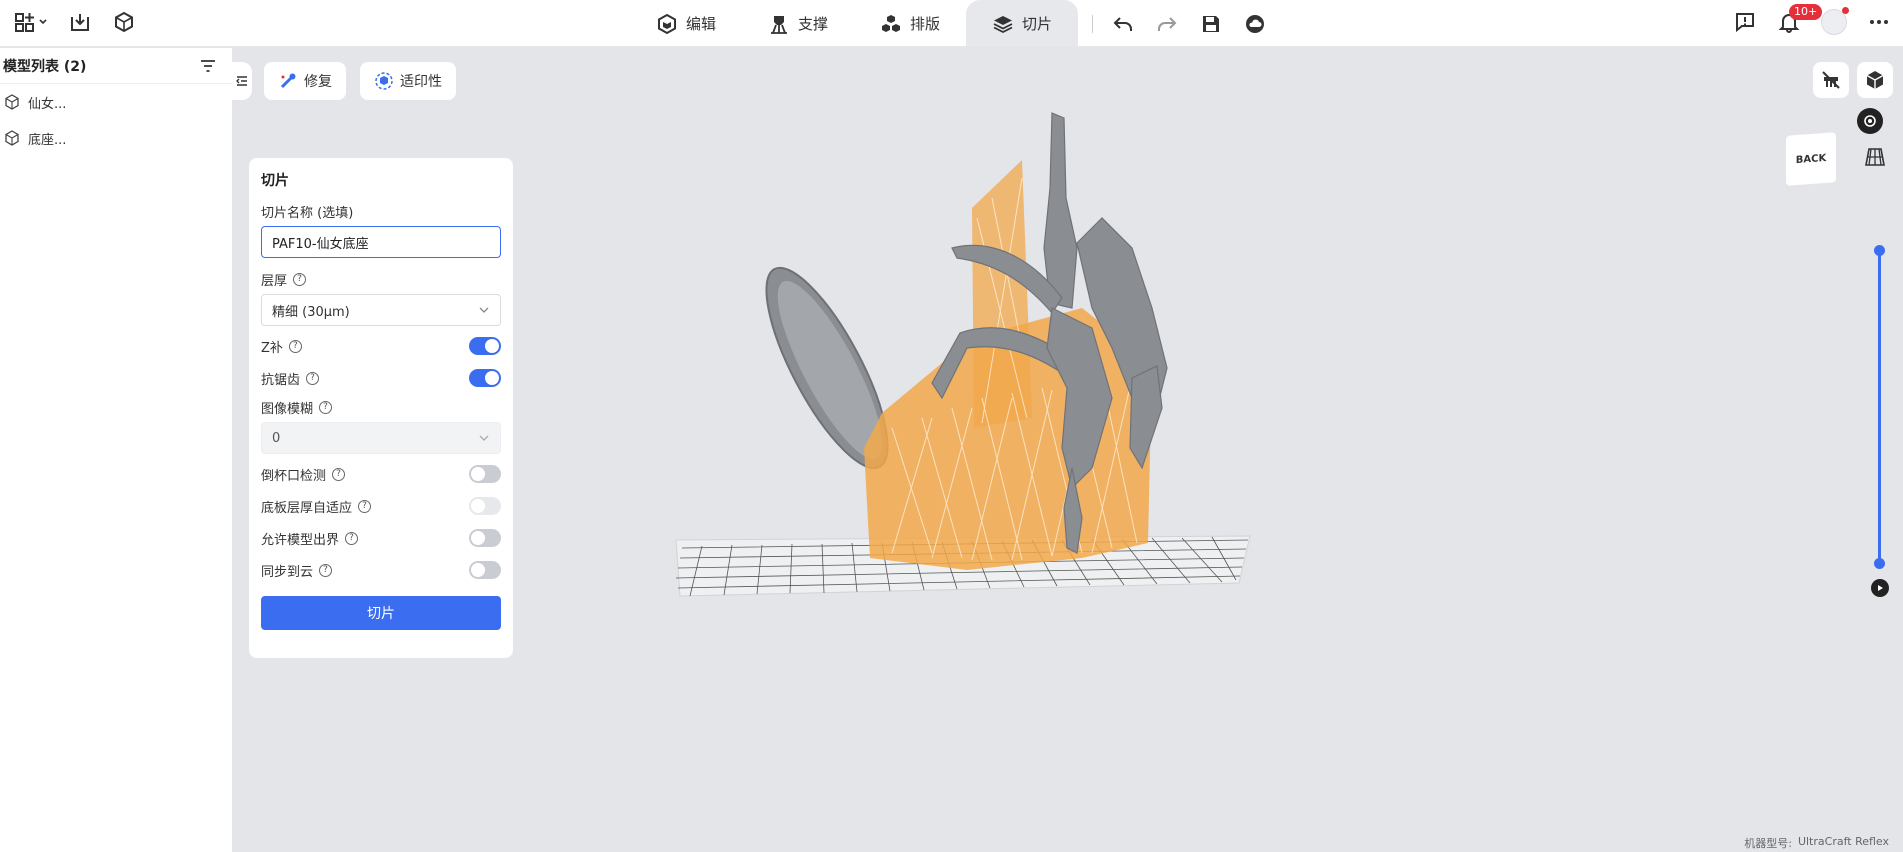 This screenshot has width=1903, height=852. Describe the element at coordinates (701, 24) in the screenshot. I see `tab-edit-label: 编辑` at that location.